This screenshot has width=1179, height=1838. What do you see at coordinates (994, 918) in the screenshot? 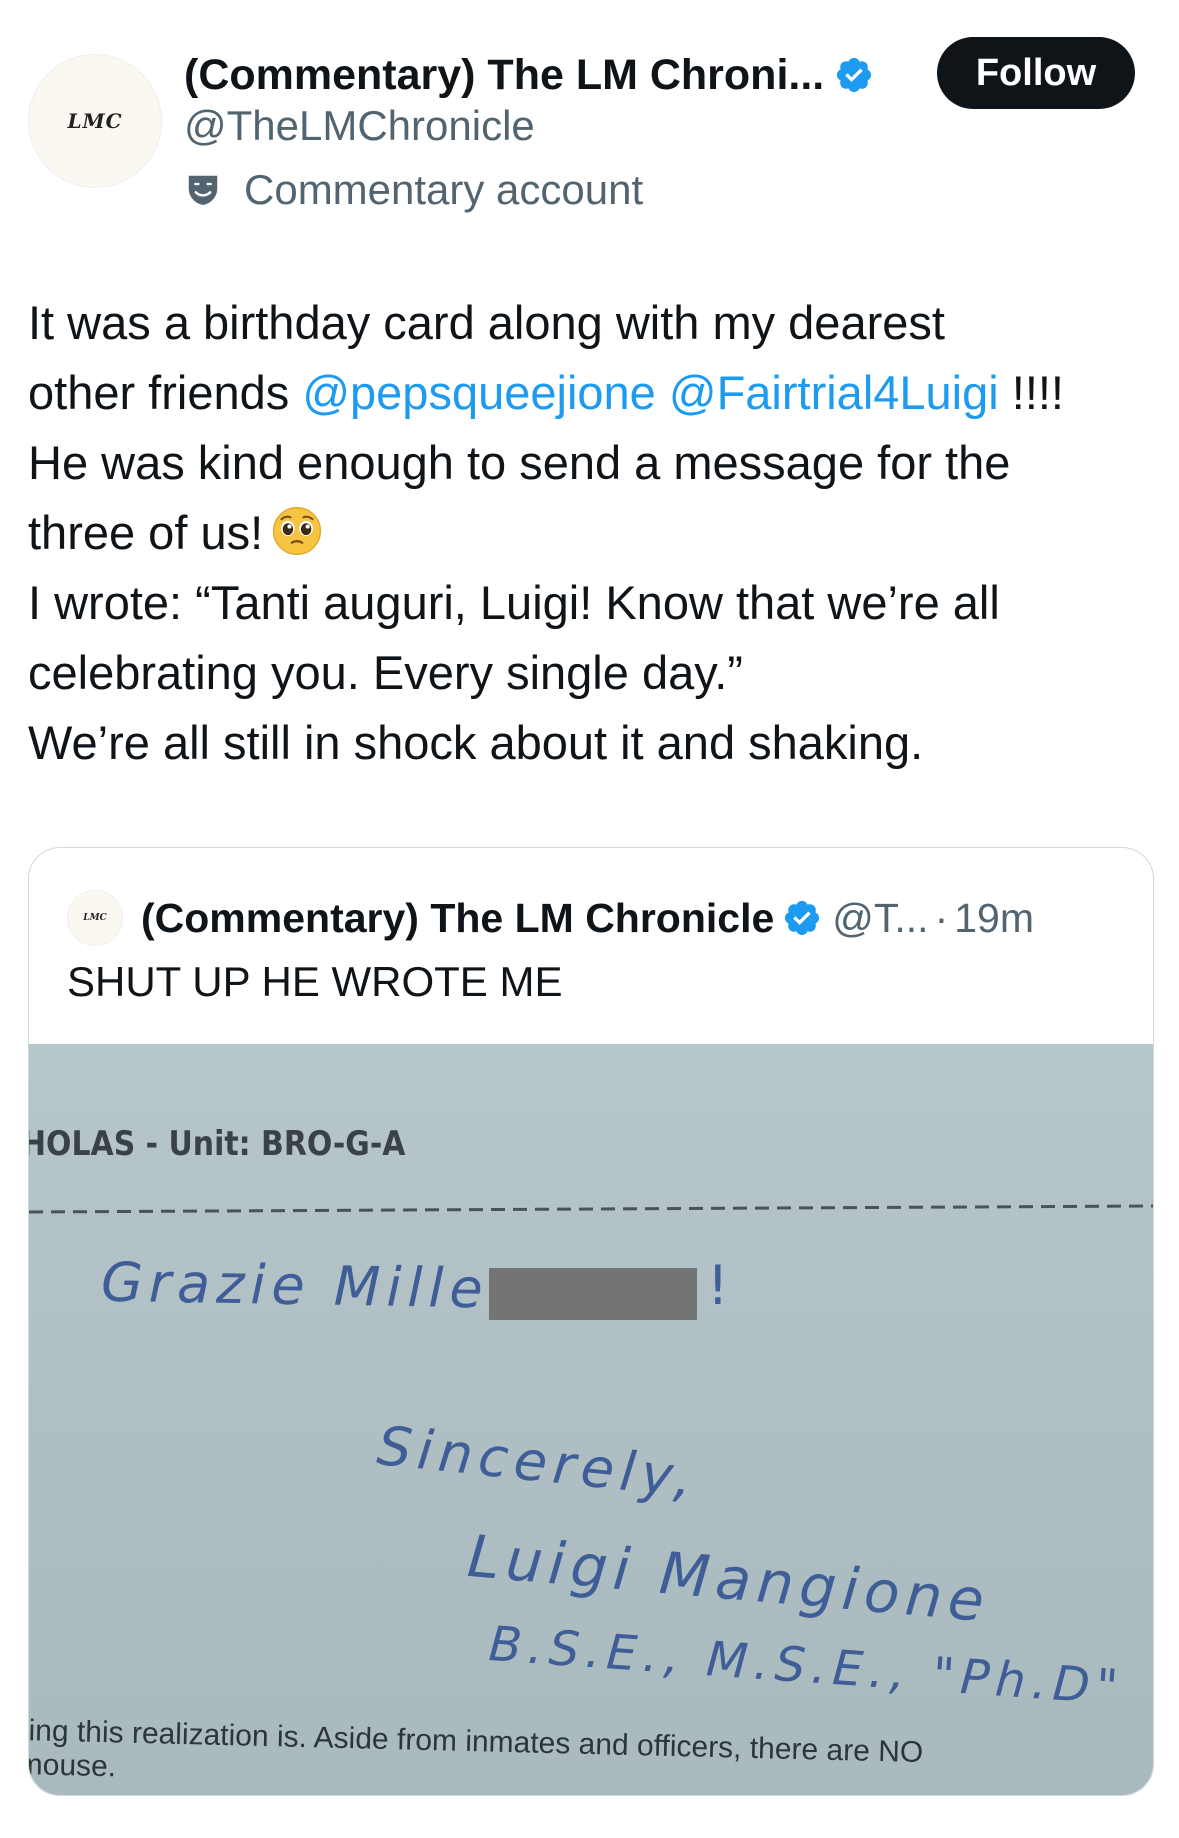
I see `quoted-timestamp: 19m` at bounding box center [994, 918].